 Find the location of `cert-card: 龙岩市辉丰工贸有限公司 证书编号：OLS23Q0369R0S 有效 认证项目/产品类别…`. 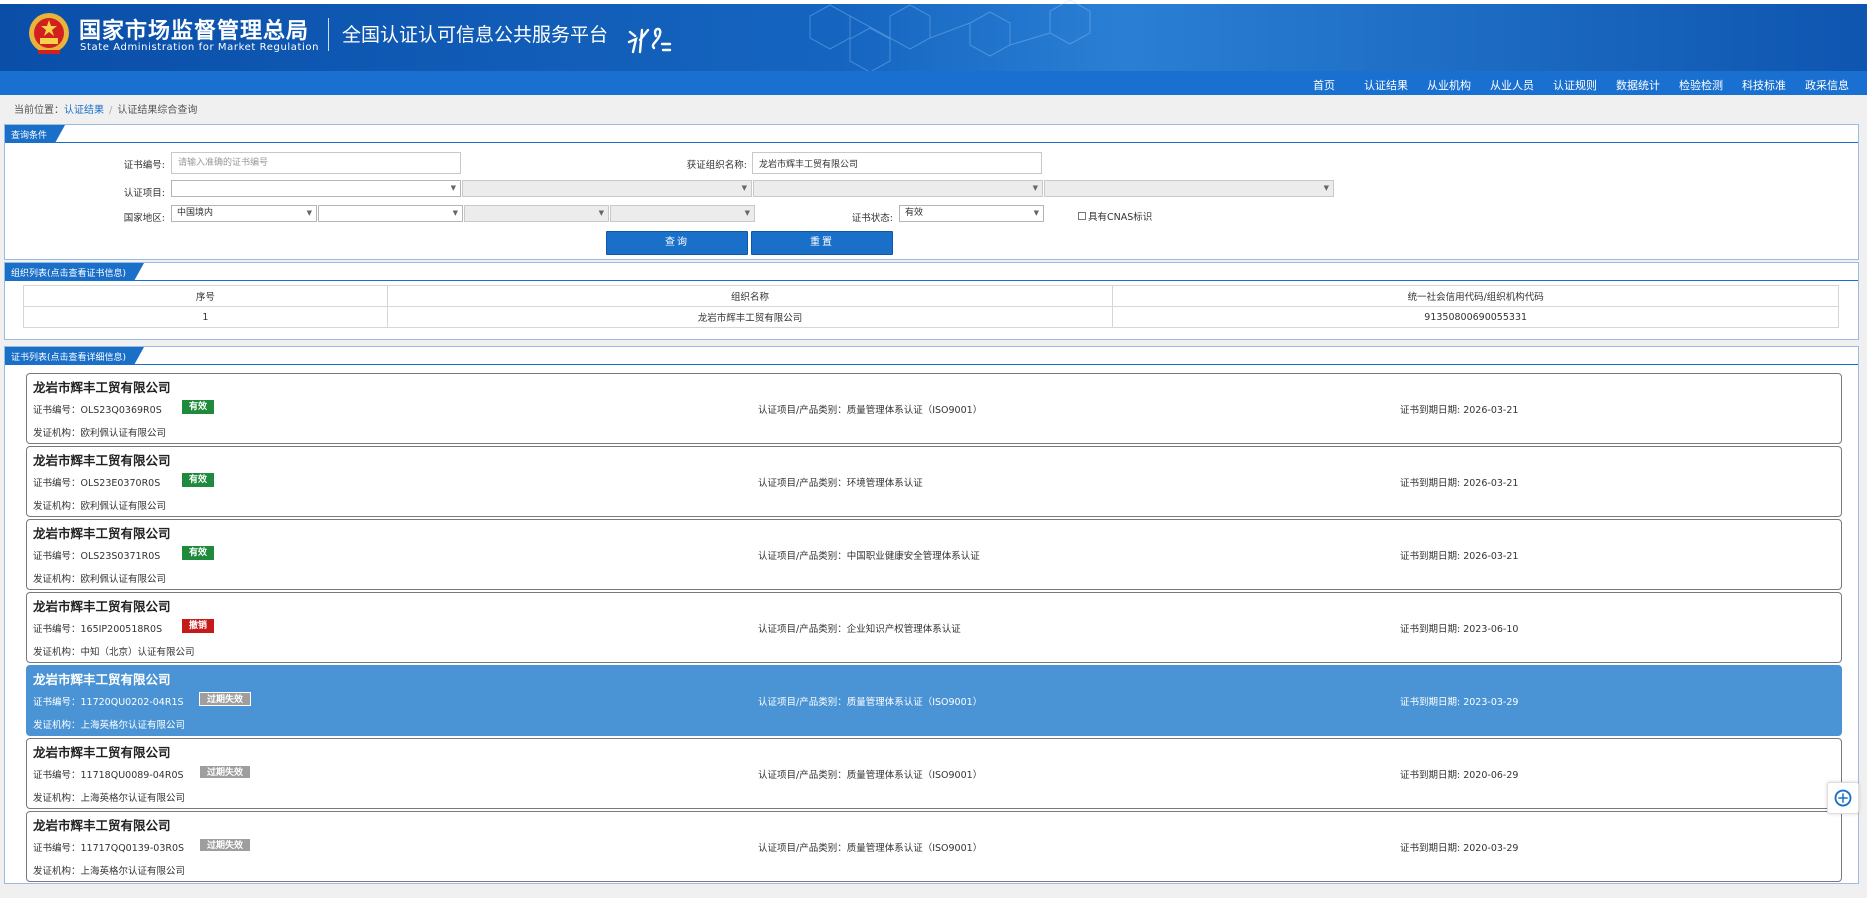

cert-card: 龙岩市辉丰工贸有限公司 证书编号：OLS23Q0369R0S 有效 认证项目/产品类别… is located at coordinates (934, 408).